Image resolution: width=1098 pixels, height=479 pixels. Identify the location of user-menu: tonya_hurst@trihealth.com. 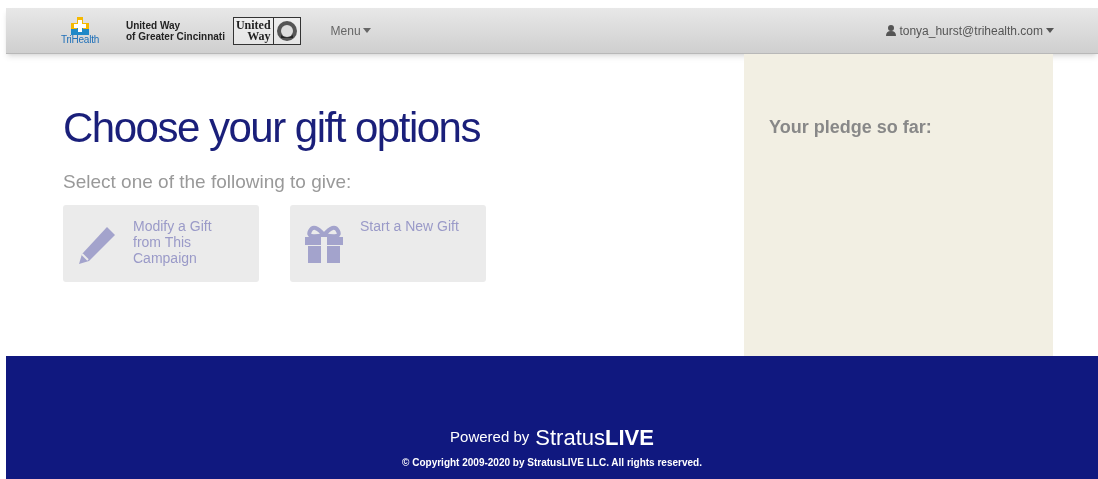
(970, 30).